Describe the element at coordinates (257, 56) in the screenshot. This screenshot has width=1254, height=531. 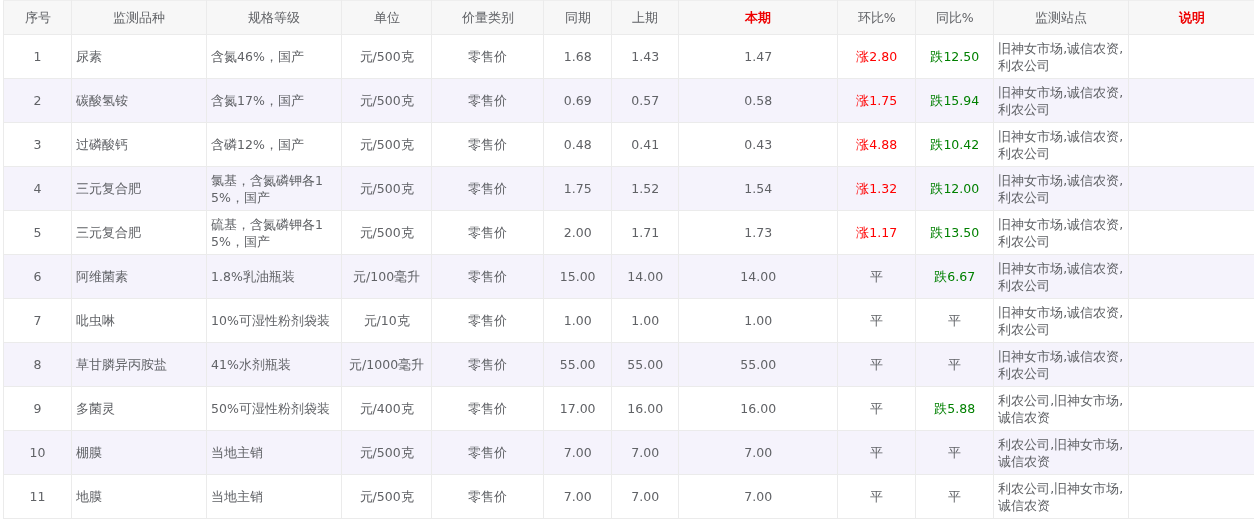
I see `table-cell: 含氮46%，国产` at that location.